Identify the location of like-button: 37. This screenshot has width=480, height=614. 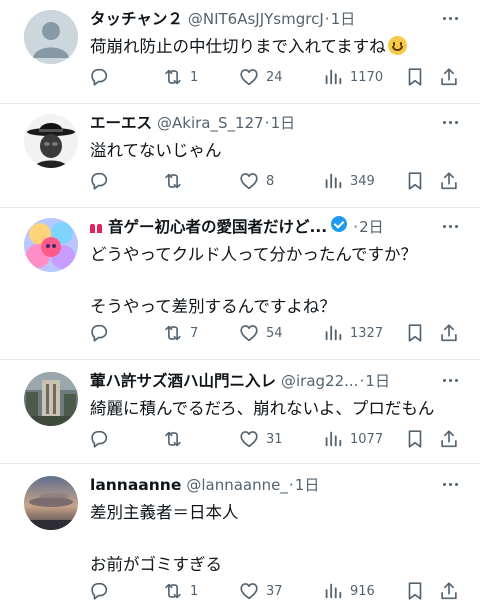
(280, 591).